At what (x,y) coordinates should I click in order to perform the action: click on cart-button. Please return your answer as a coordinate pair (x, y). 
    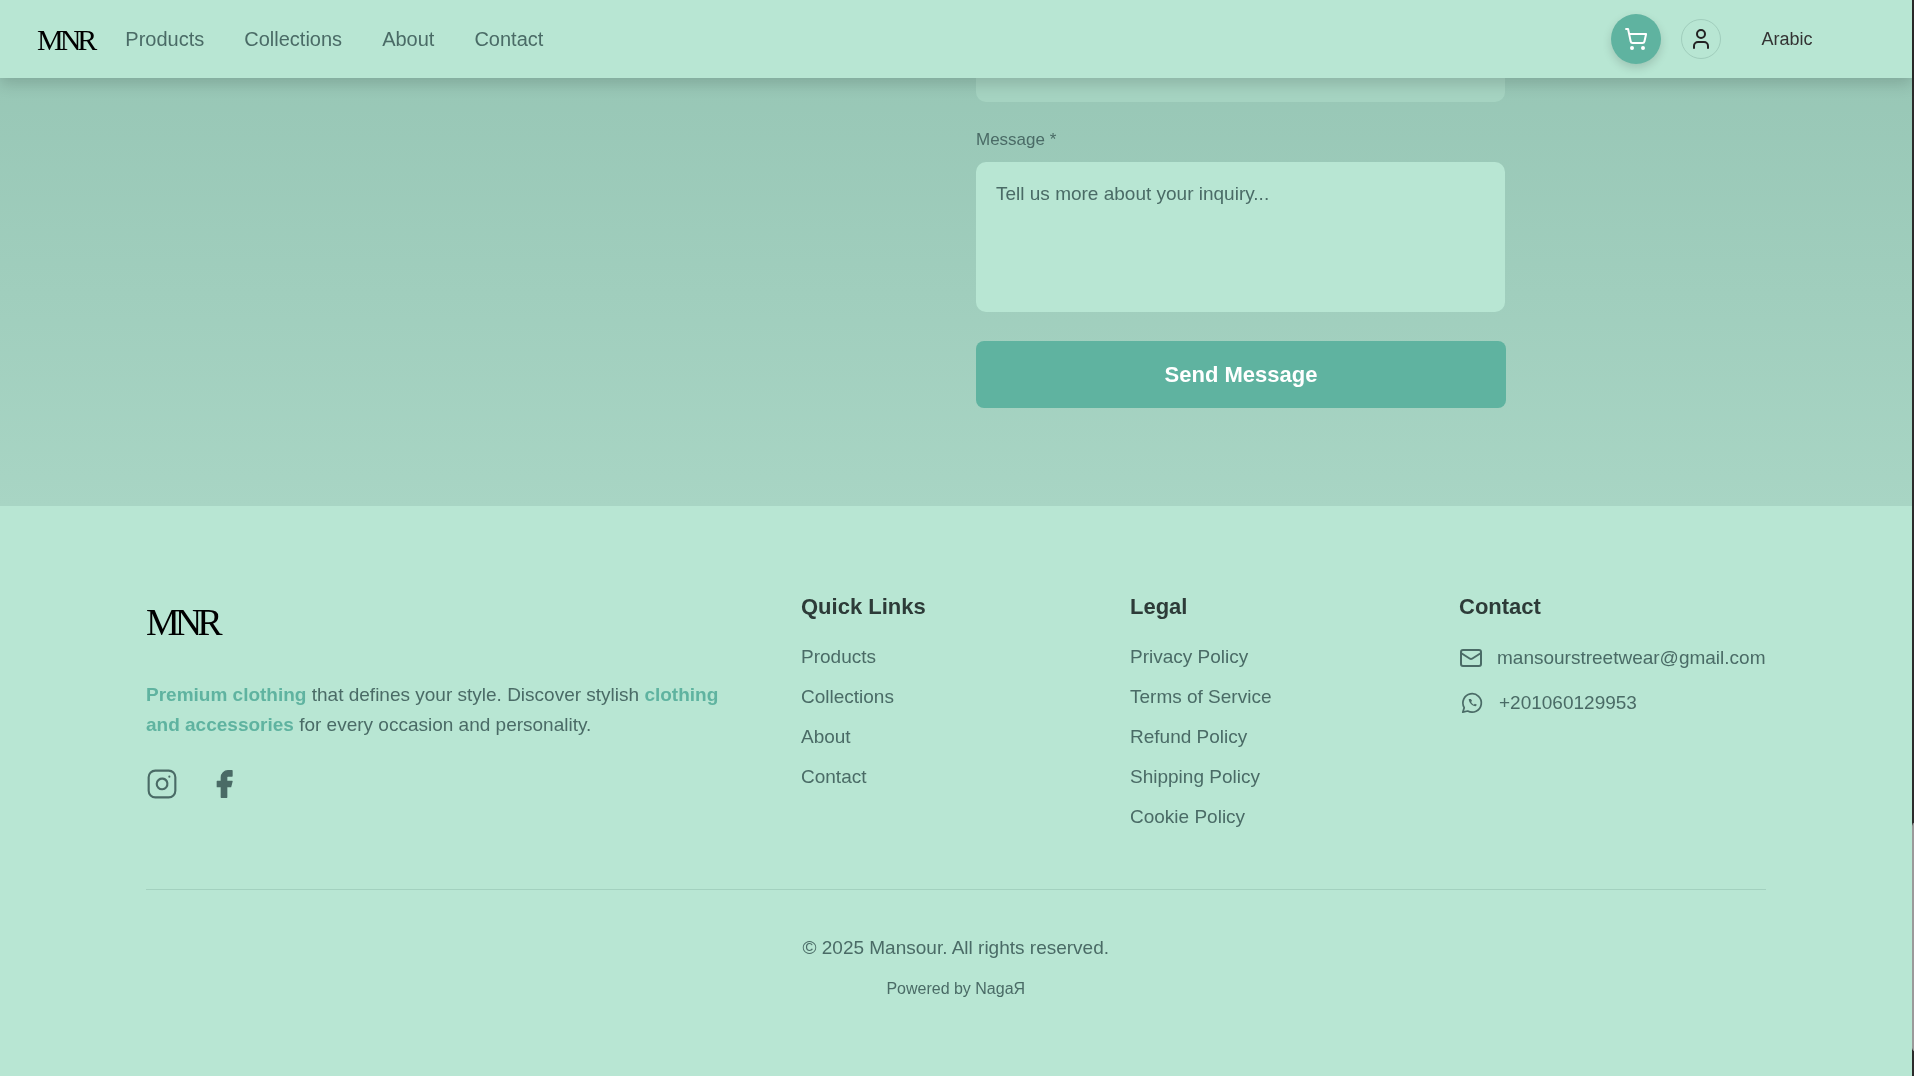
    Looking at the image, I should click on (1636, 39).